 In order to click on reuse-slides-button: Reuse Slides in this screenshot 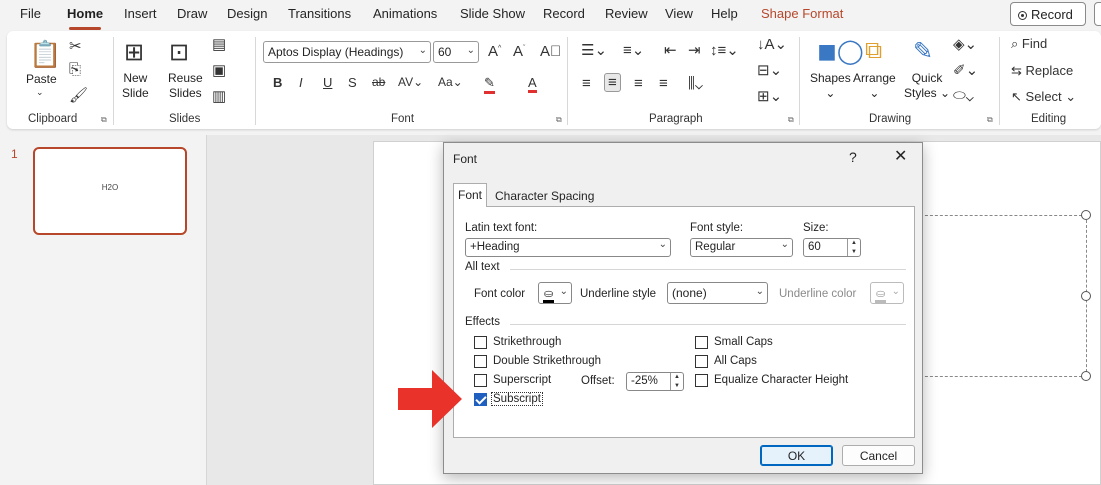, I will do `click(185, 86)`.